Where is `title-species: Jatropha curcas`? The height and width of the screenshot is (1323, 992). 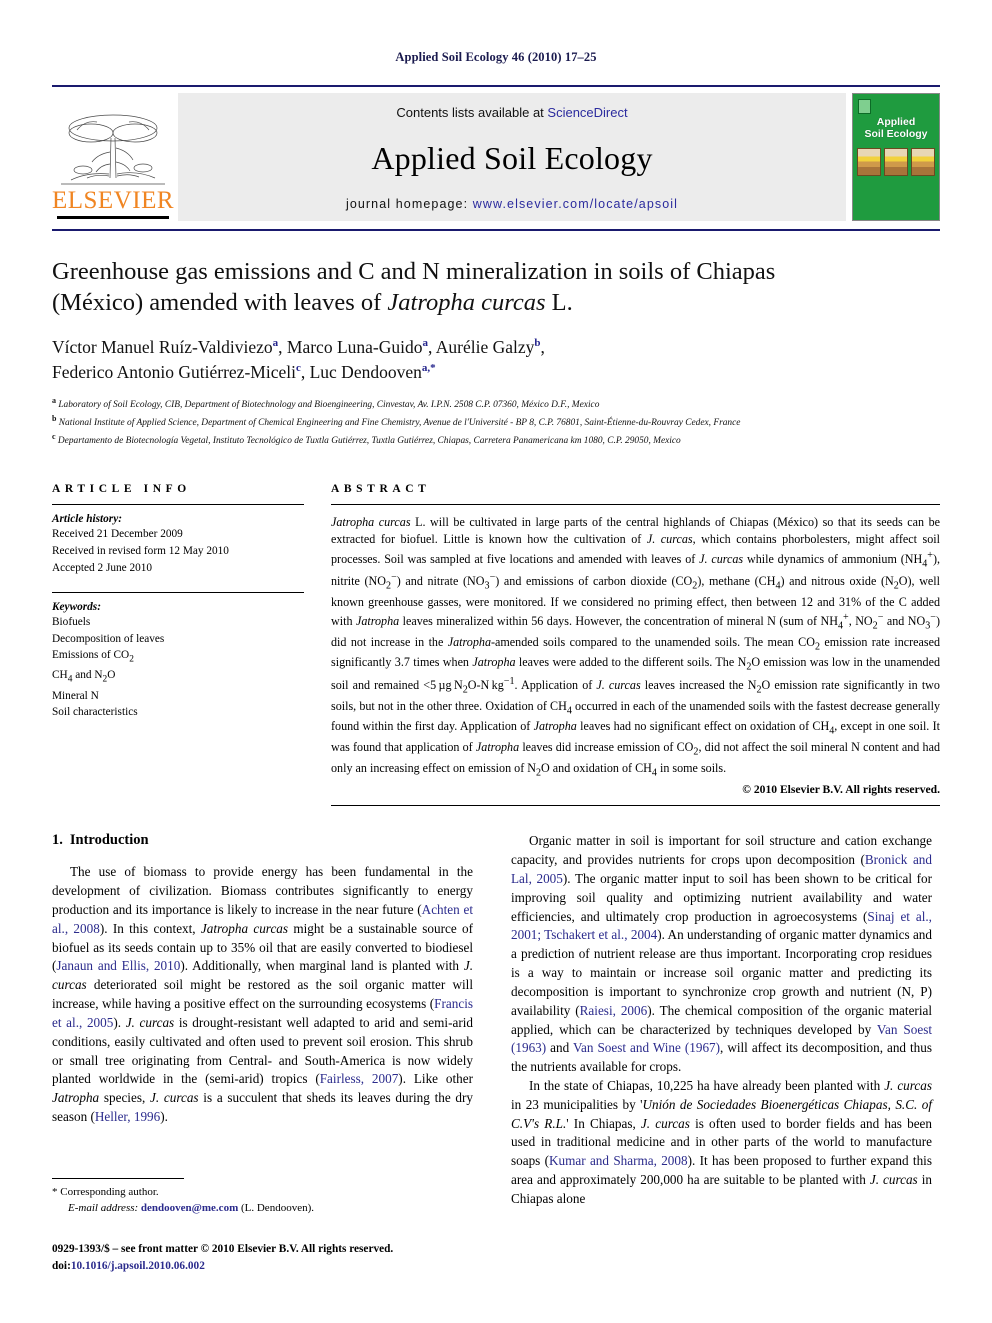 title-species: Jatropha curcas is located at coordinates (466, 302).